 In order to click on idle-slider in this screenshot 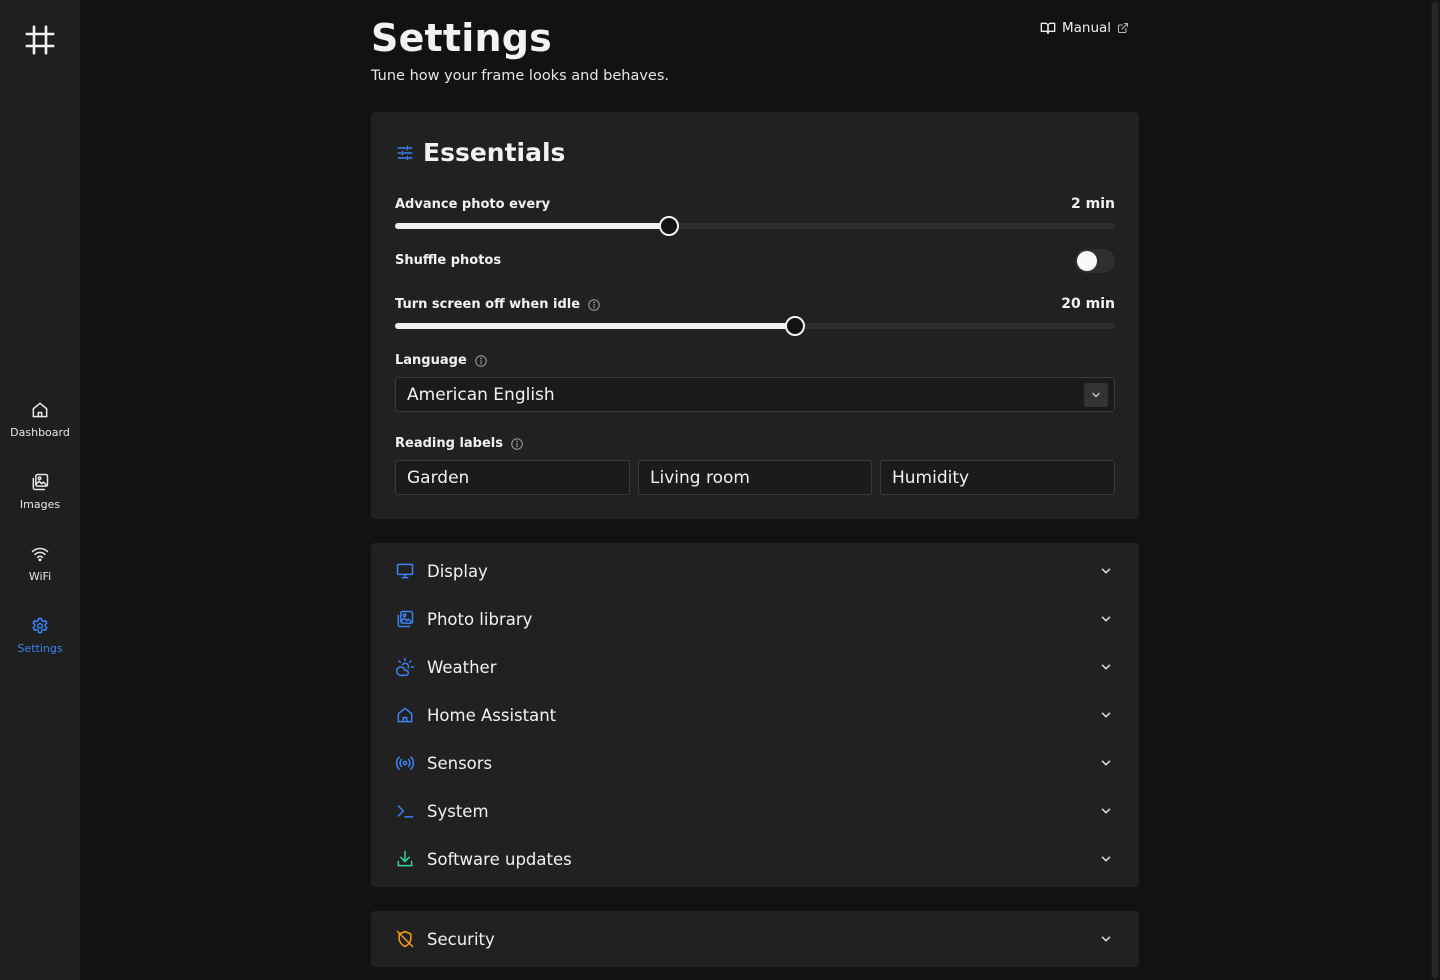, I will do `click(755, 325)`.